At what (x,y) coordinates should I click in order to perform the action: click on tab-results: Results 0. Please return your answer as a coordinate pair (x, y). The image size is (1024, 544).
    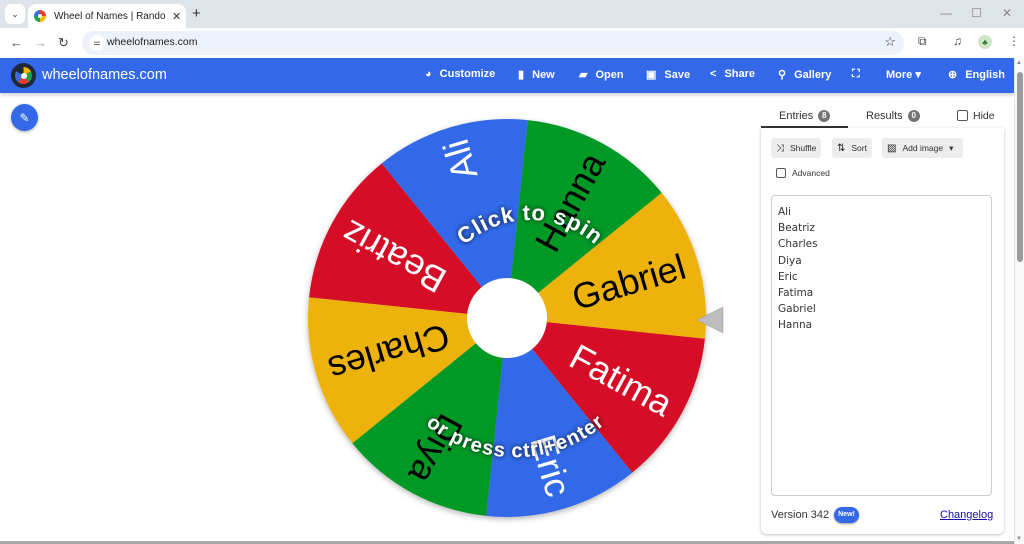
    Looking at the image, I should click on (893, 116).